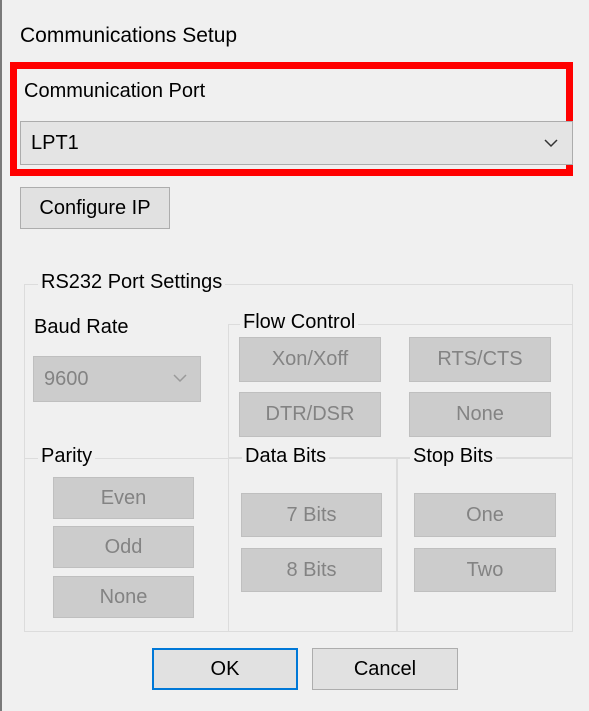 The width and height of the screenshot is (589, 711). Describe the element at coordinates (81, 327) in the screenshot. I see `baud-rate-label: Baud Rate` at that location.